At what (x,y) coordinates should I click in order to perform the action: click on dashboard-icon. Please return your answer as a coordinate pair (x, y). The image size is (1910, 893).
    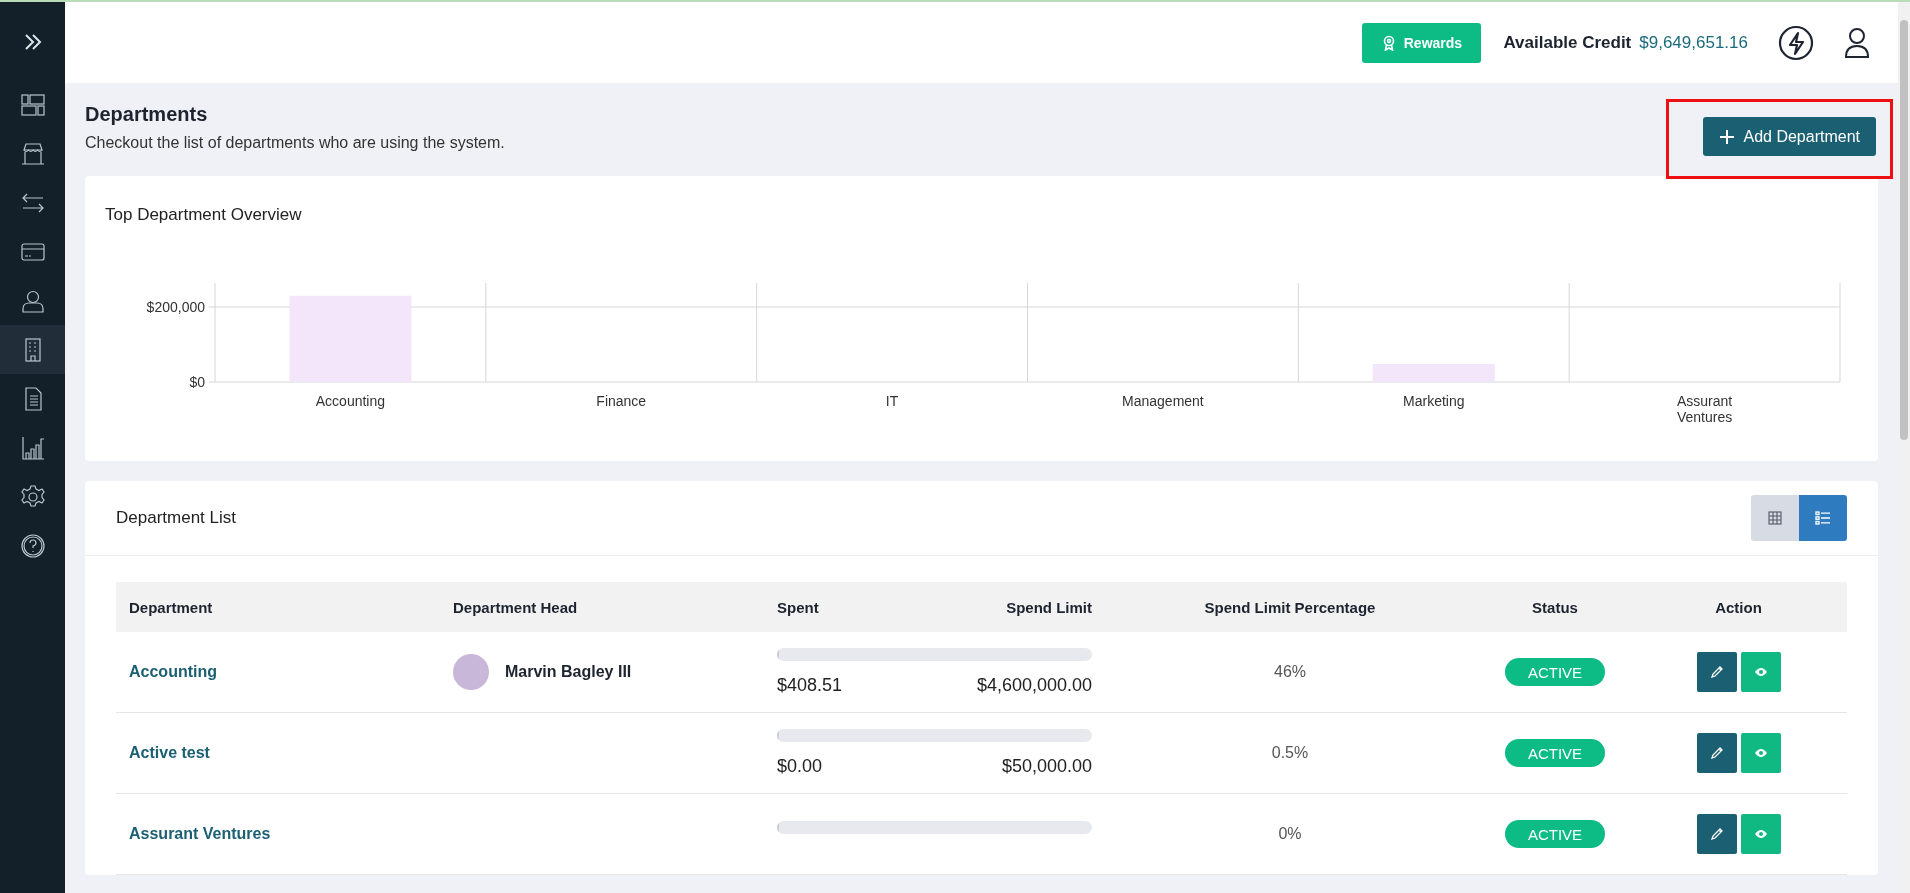
    Looking at the image, I should click on (32, 104).